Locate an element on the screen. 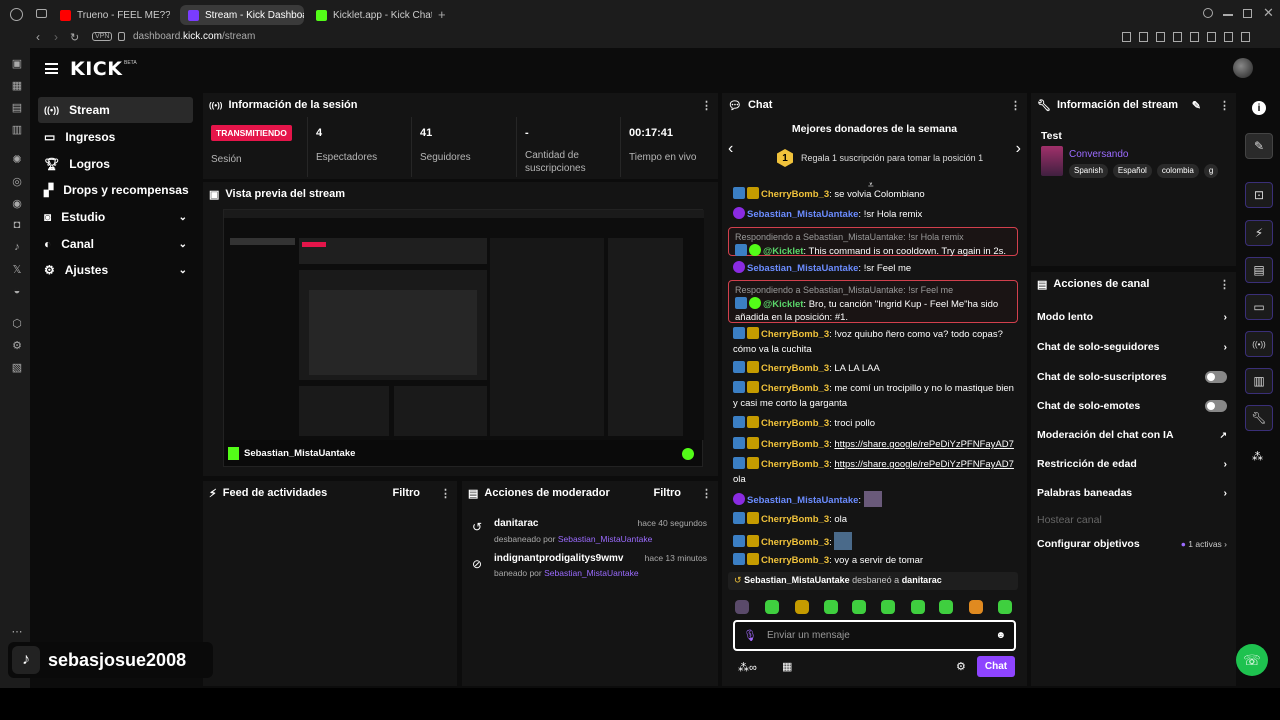 The height and width of the screenshot is (720, 1280). settings-icon: ⚙ is located at coordinates (17, 345).